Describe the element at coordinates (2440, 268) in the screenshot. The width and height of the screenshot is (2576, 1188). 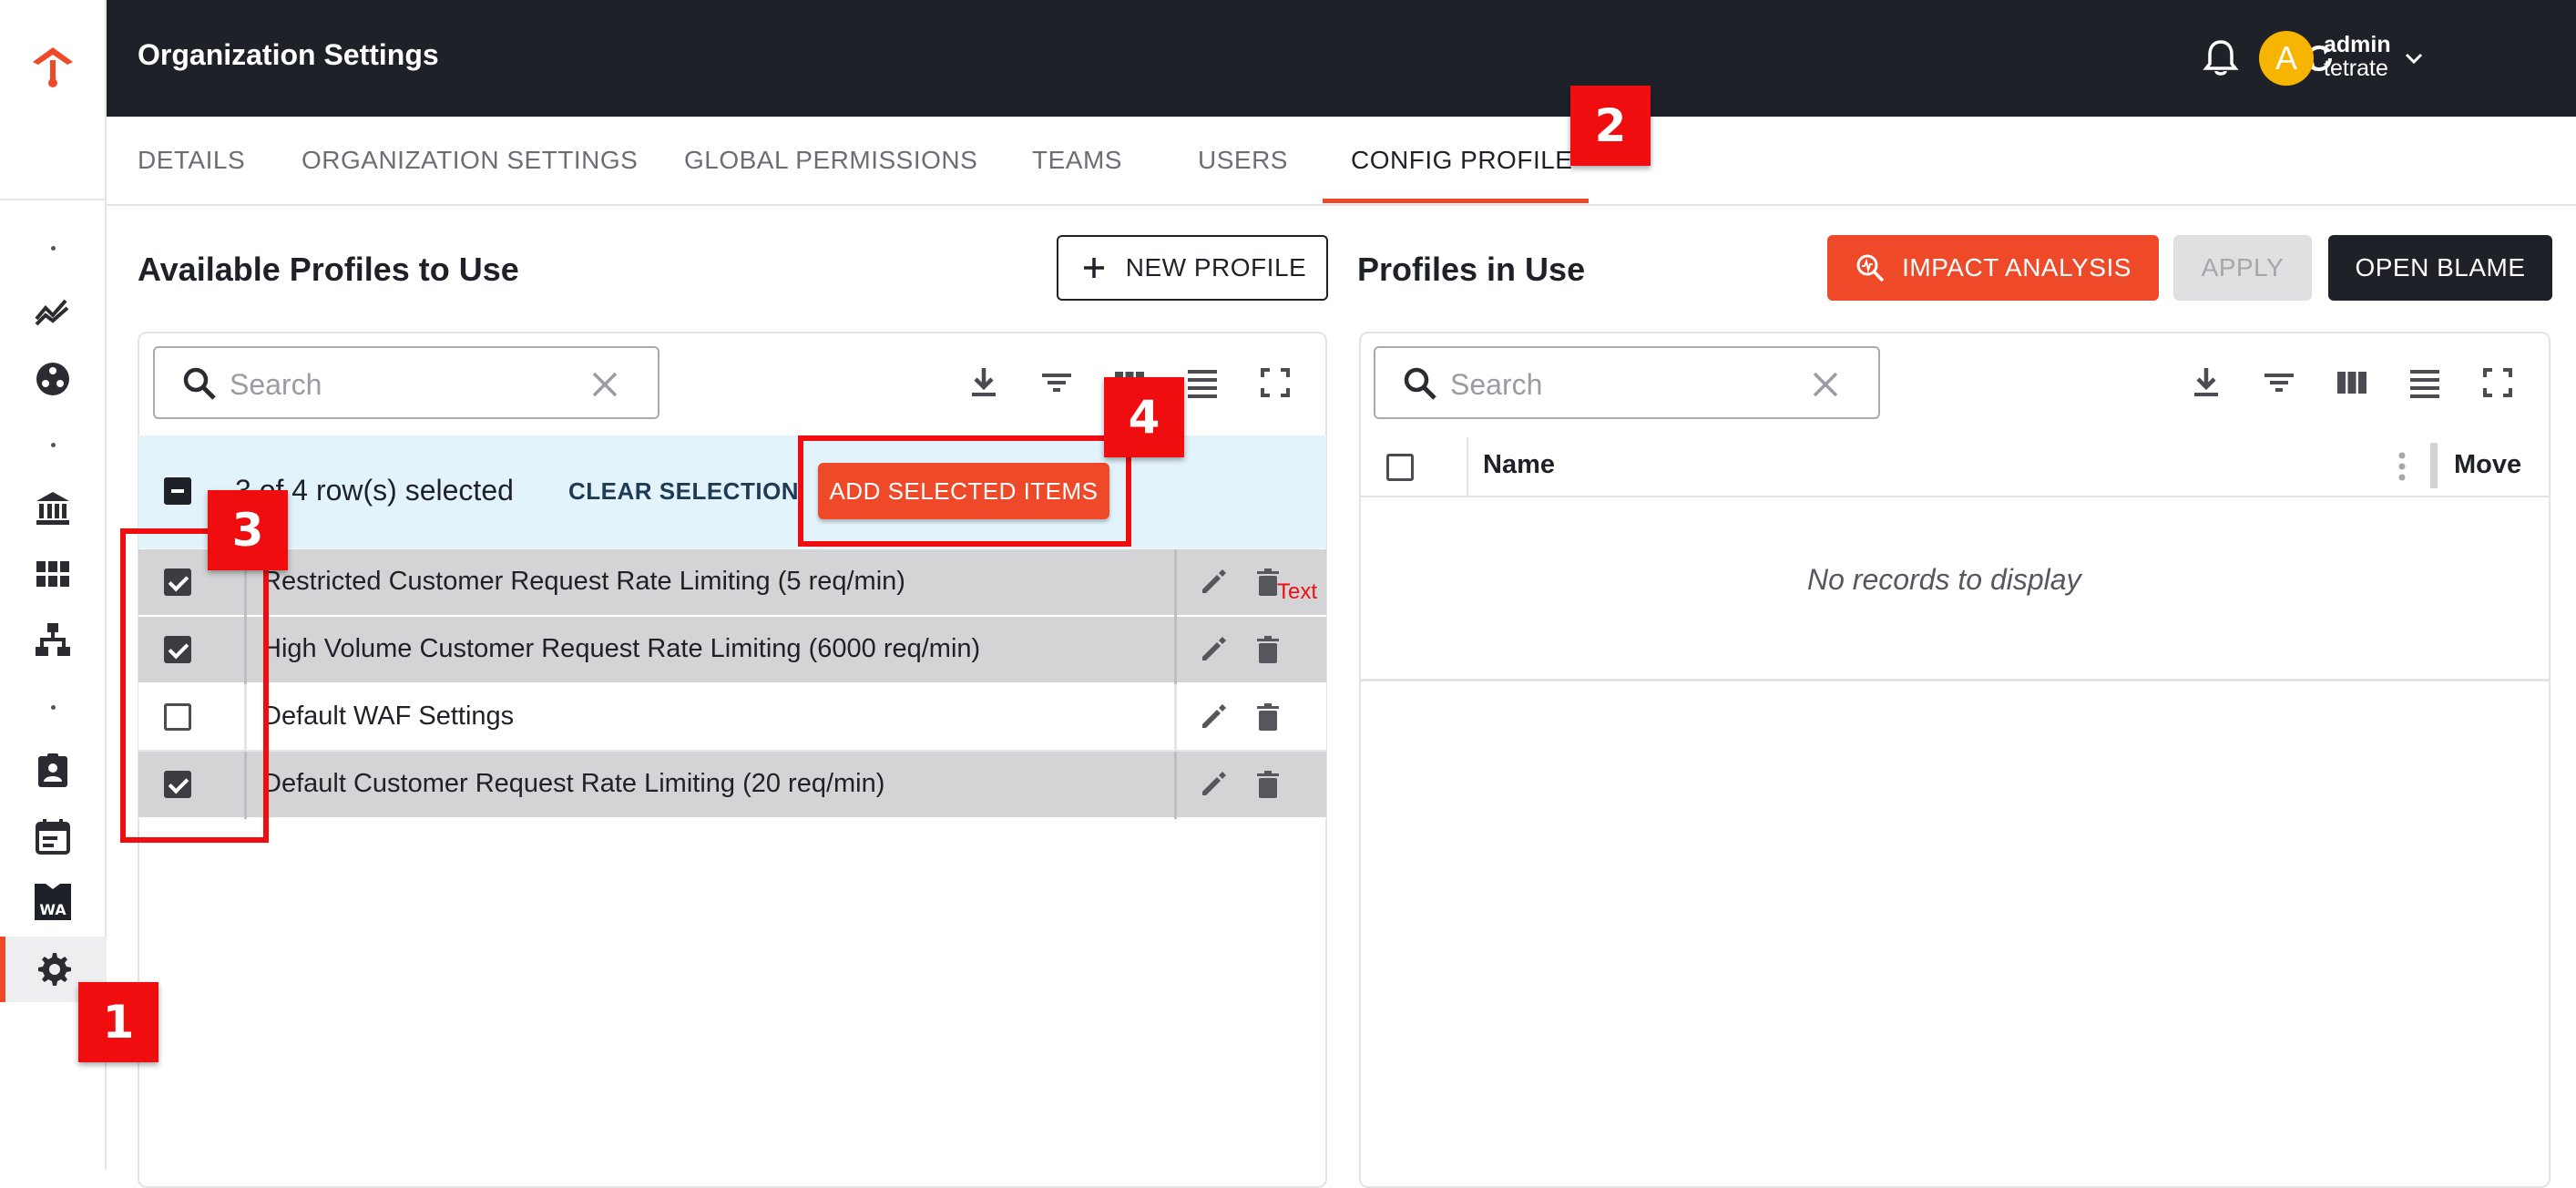
I see `open-blame-button: OPEN BLAME` at that location.